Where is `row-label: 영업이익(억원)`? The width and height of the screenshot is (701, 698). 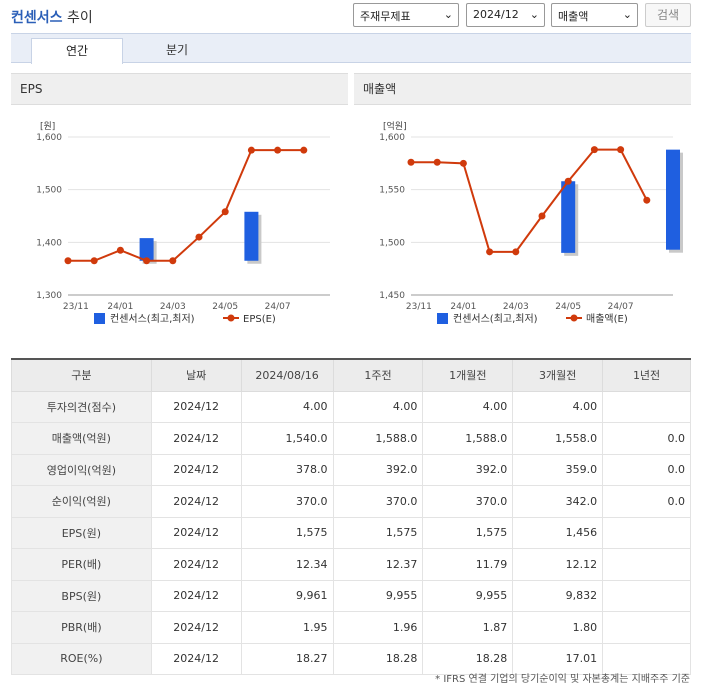
row-label: 영업이익(억원) is located at coordinates (81, 469).